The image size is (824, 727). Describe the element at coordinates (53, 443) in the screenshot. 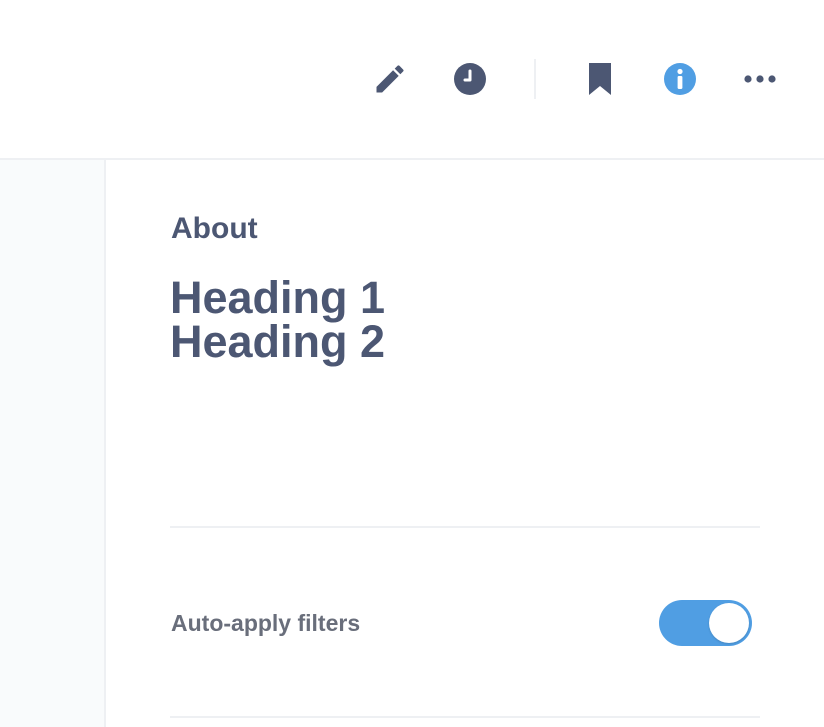

I see `dashboard-canvas-area` at that location.